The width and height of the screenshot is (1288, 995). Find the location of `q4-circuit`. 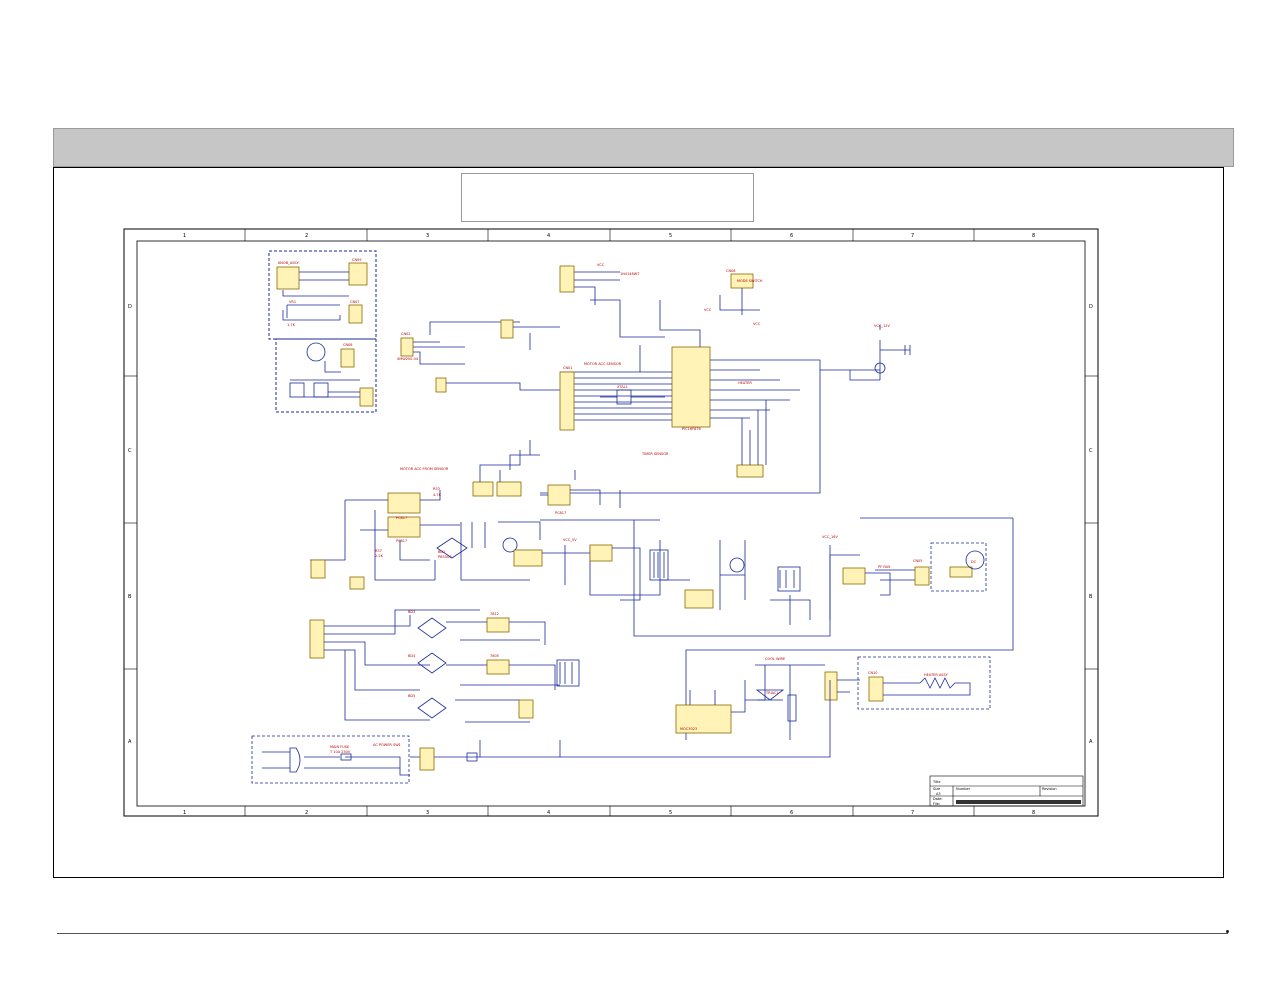

q4-circuit is located at coordinates (865, 353).